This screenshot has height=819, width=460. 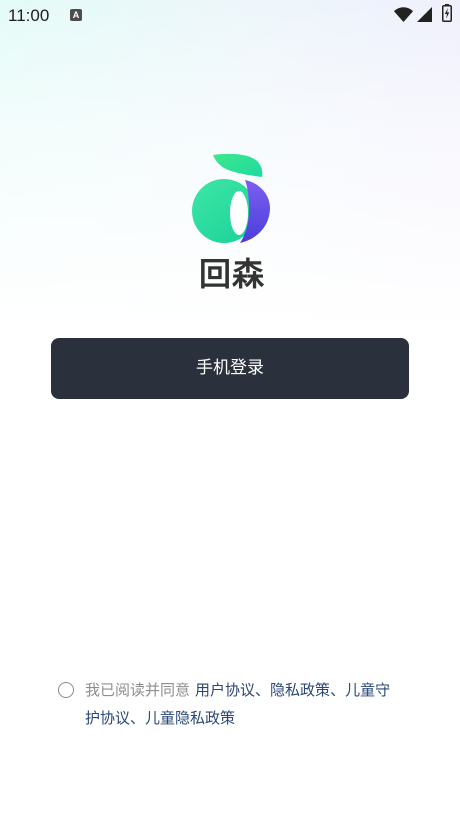 I want to click on wifi-shape, so click(x=403, y=14).